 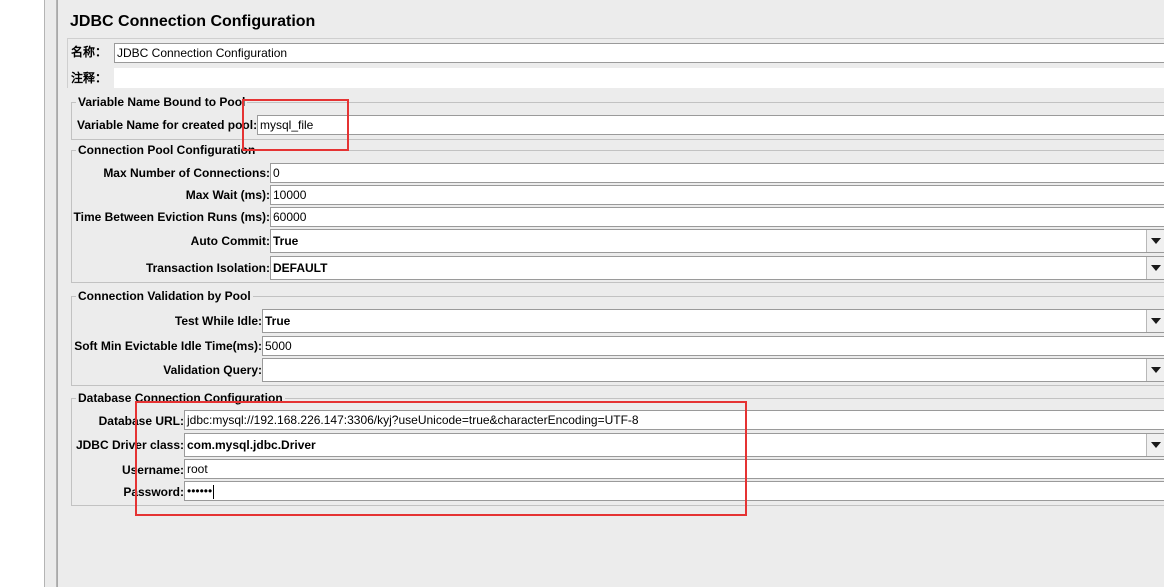 I want to click on variable-group-title: Variable Name Bound to Pool, so click(x=162, y=102).